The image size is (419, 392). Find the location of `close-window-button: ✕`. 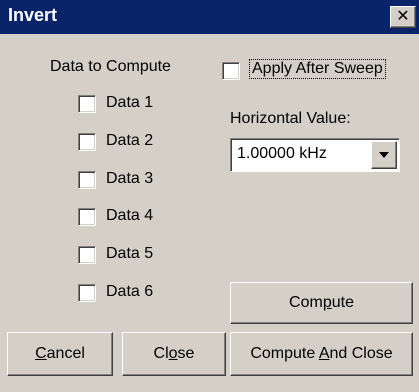

close-window-button: ✕ is located at coordinates (403, 17).